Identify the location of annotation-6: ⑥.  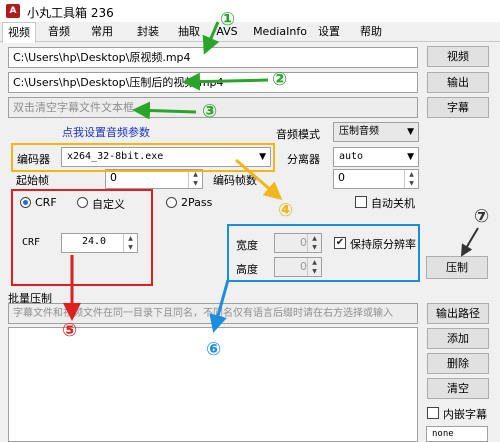
(214, 349).